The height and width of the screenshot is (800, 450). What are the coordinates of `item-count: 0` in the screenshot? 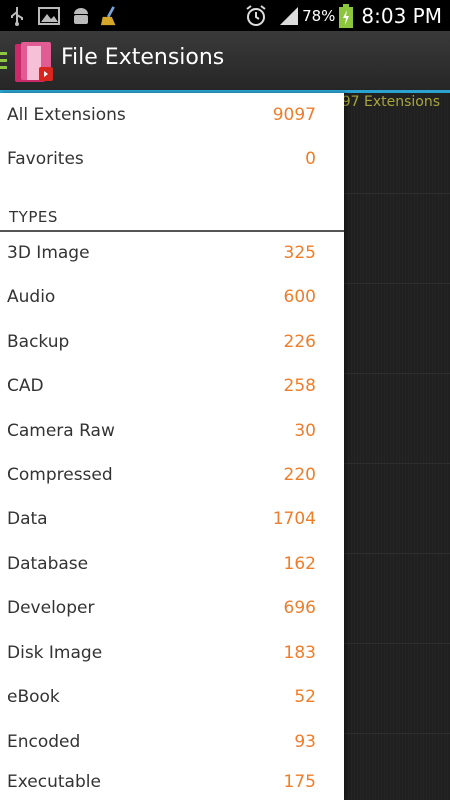 It's located at (310, 159).